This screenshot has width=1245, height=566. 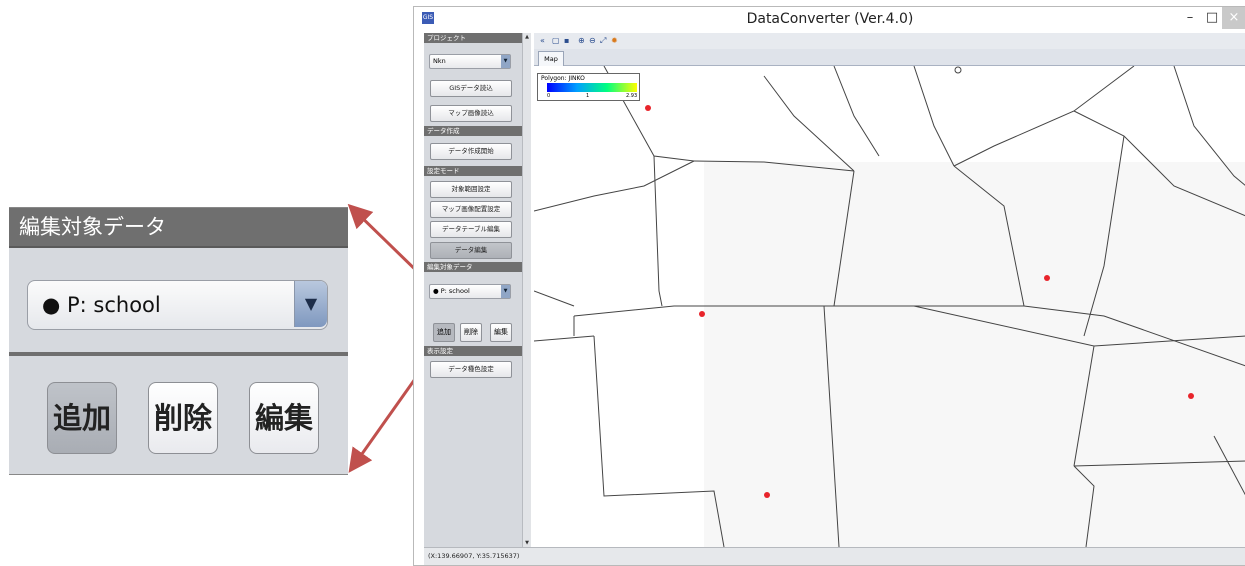 What do you see at coordinates (592, 41) in the screenshot?
I see `zoom-out-icon: ⊖` at bounding box center [592, 41].